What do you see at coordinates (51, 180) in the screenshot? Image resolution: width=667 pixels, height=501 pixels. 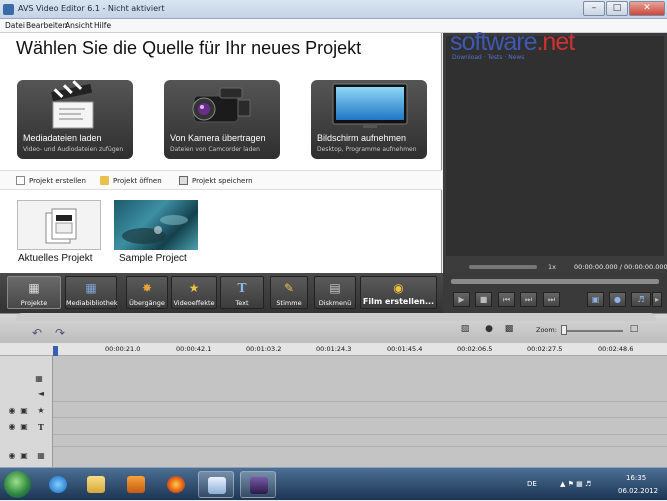 I see `create-project-button: Projekt erstellen` at bounding box center [51, 180].